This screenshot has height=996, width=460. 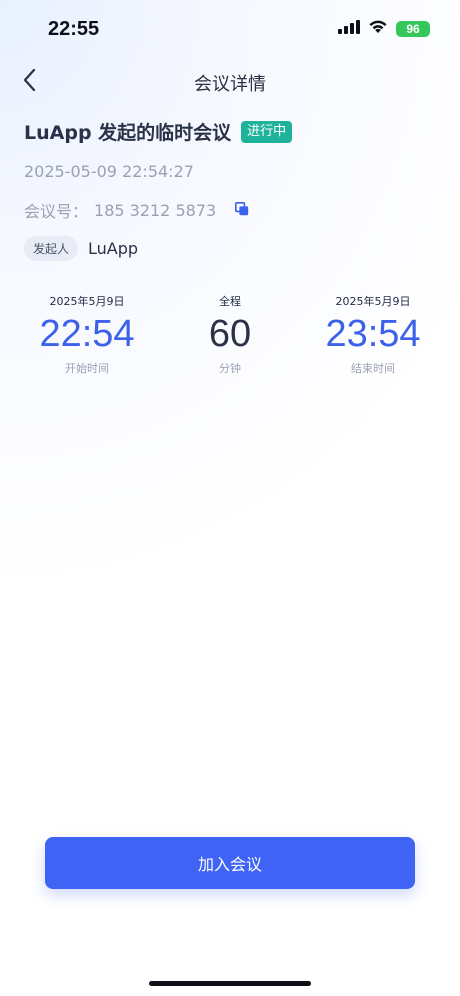 What do you see at coordinates (373, 368) in the screenshot?
I see `end-time-caption: 结束时间` at bounding box center [373, 368].